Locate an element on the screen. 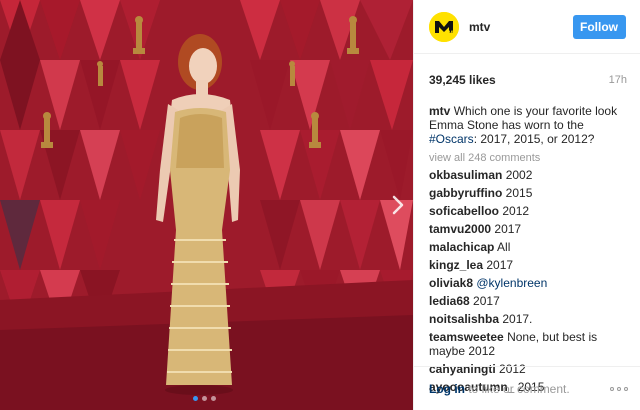 This screenshot has height=410, width=640. comment-username: ledia68 is located at coordinates (449, 301).